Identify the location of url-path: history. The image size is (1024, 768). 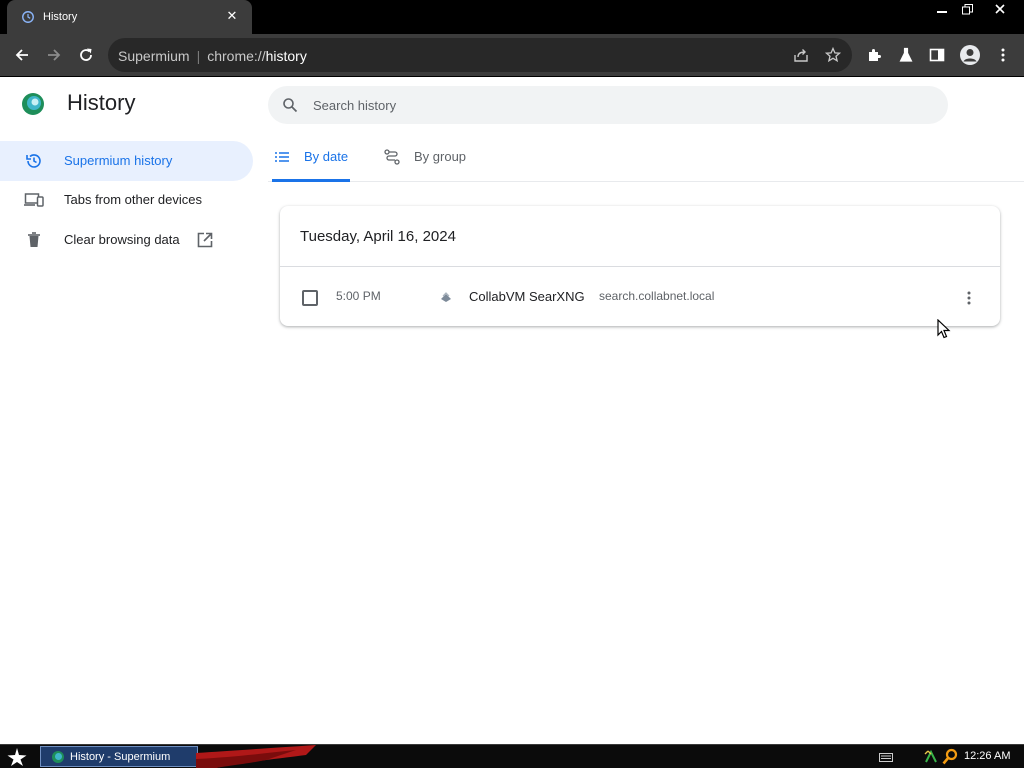
(286, 56).